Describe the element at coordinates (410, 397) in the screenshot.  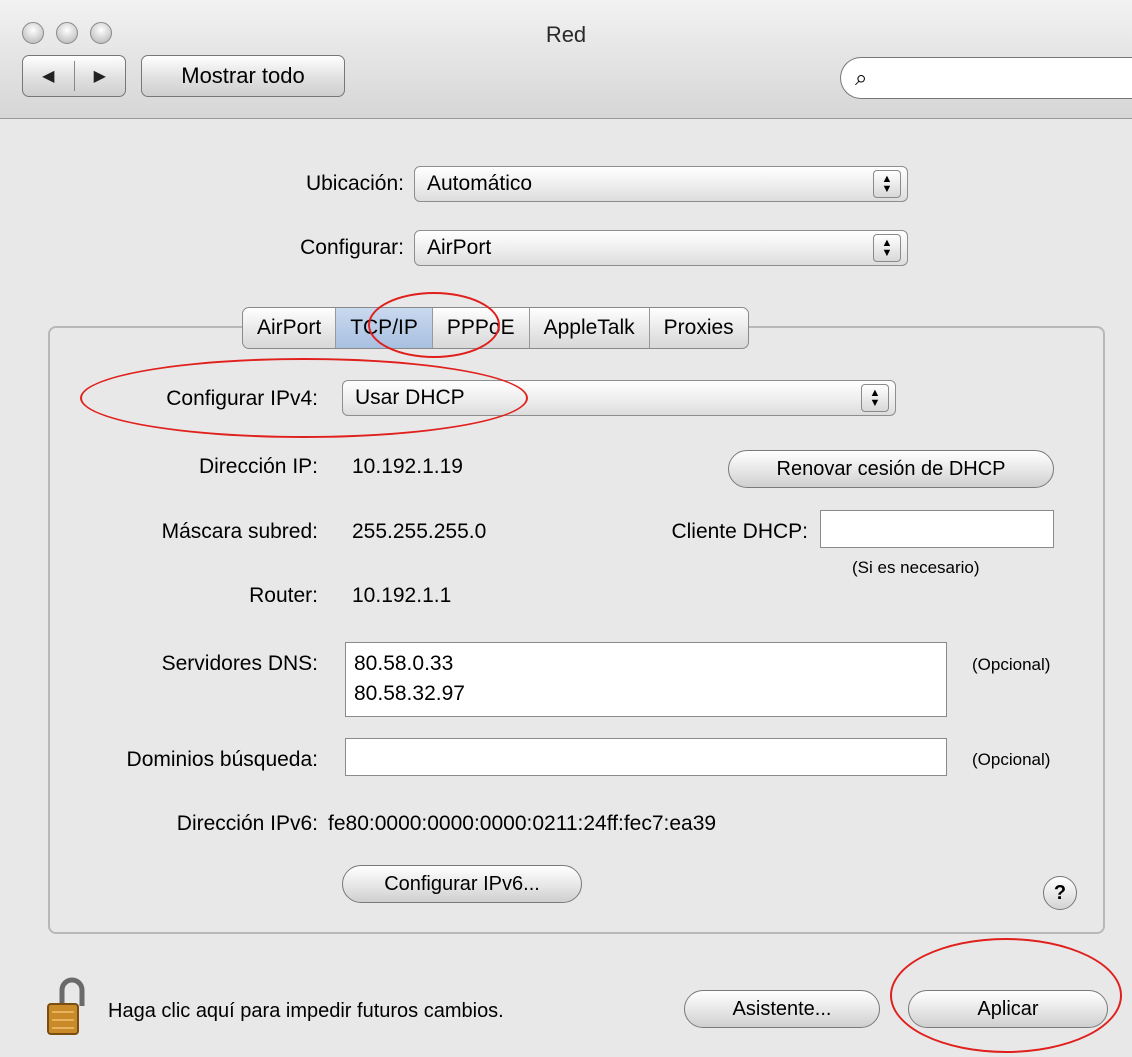
I see `configure-ipv4-value: Usar DHCP` at that location.